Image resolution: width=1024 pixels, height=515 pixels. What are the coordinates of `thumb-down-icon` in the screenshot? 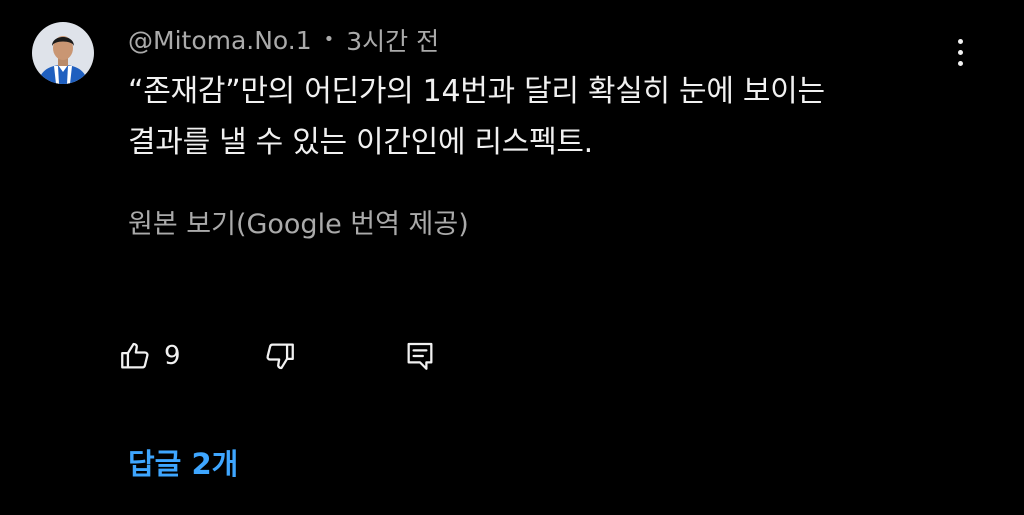 It's located at (280, 356).